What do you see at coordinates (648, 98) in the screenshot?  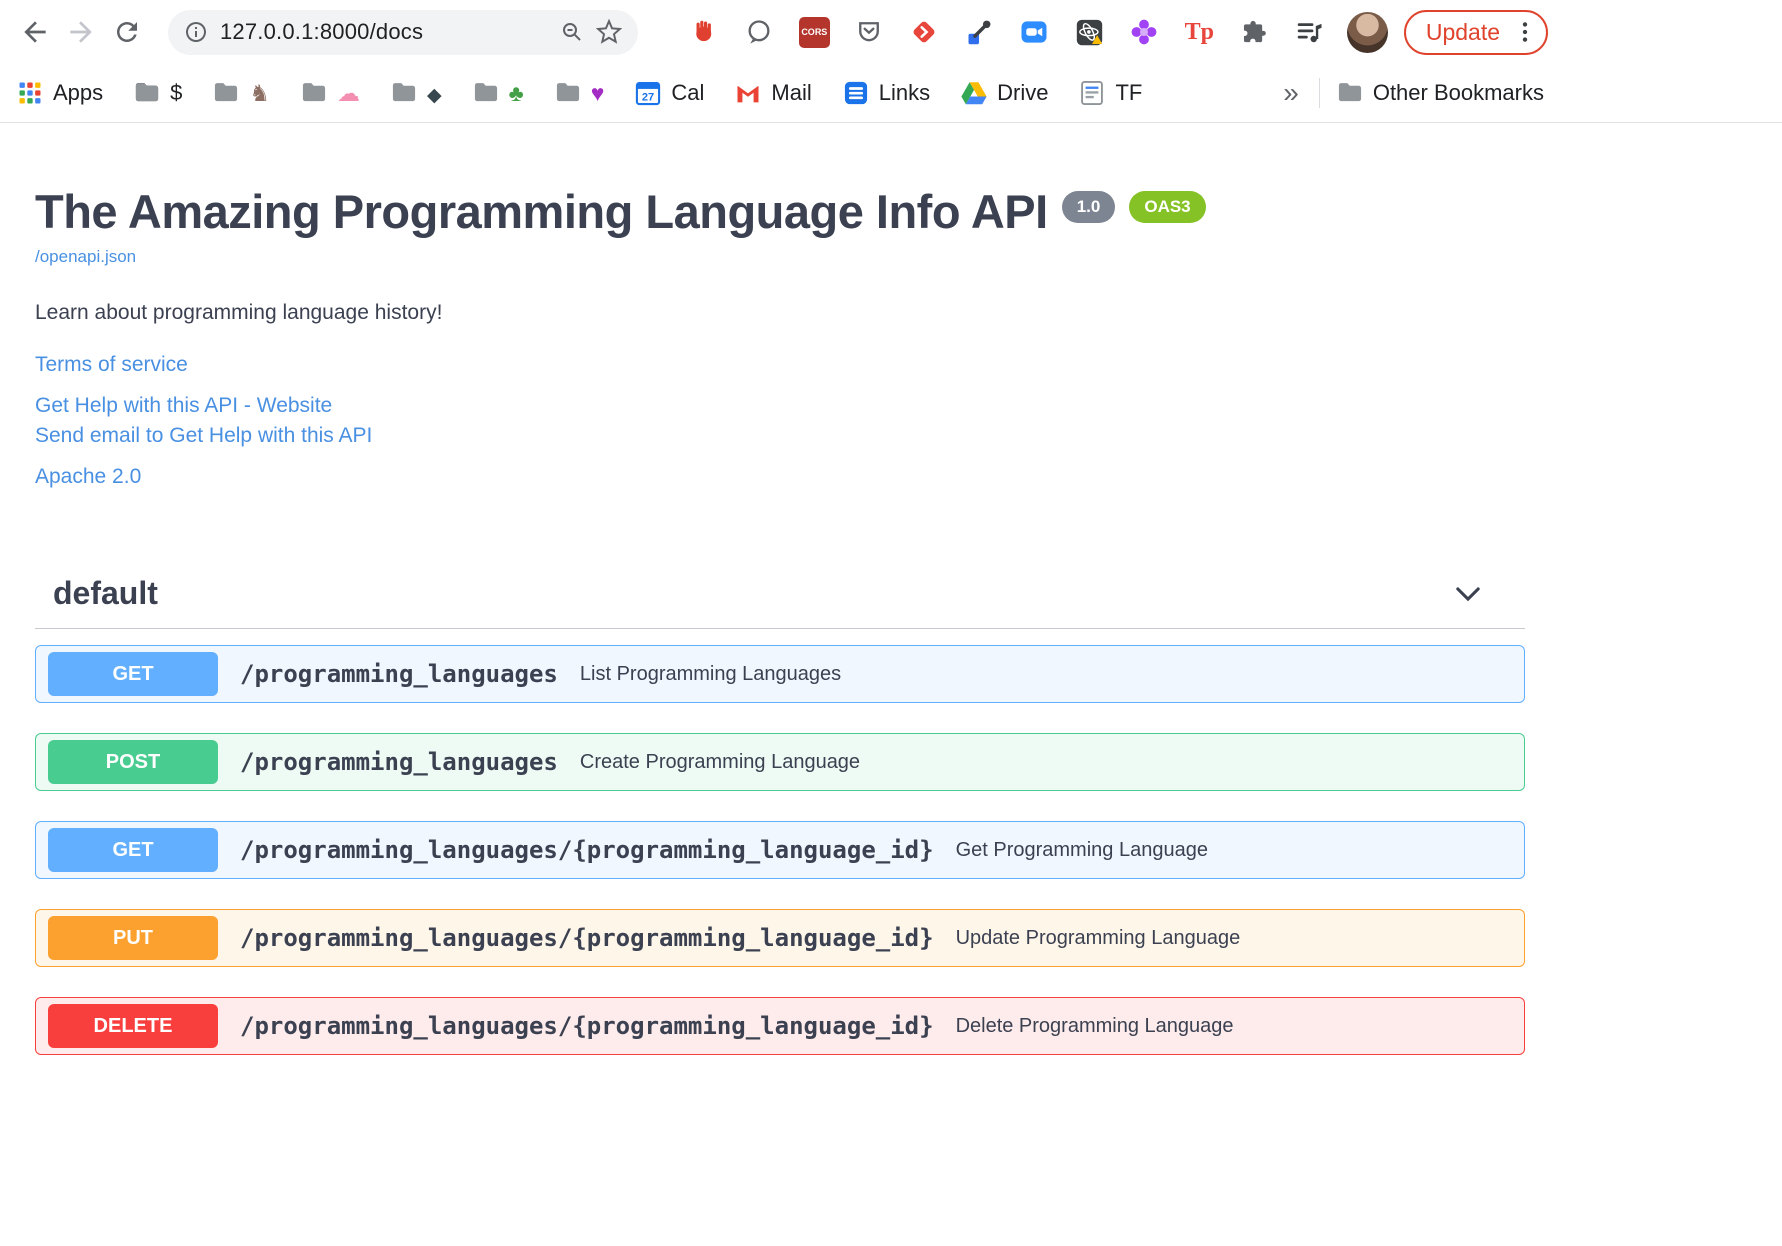 I see `svg-text: 27` at bounding box center [648, 98].